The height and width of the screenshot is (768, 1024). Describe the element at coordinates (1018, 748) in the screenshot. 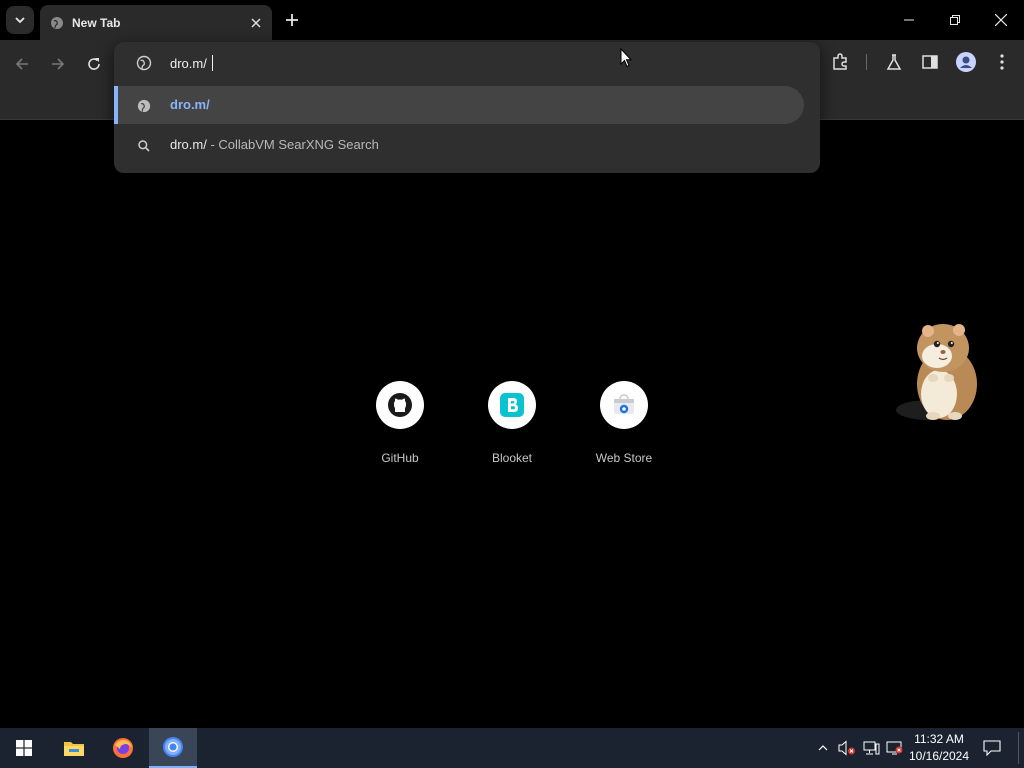

I see `show-desktop-button` at that location.